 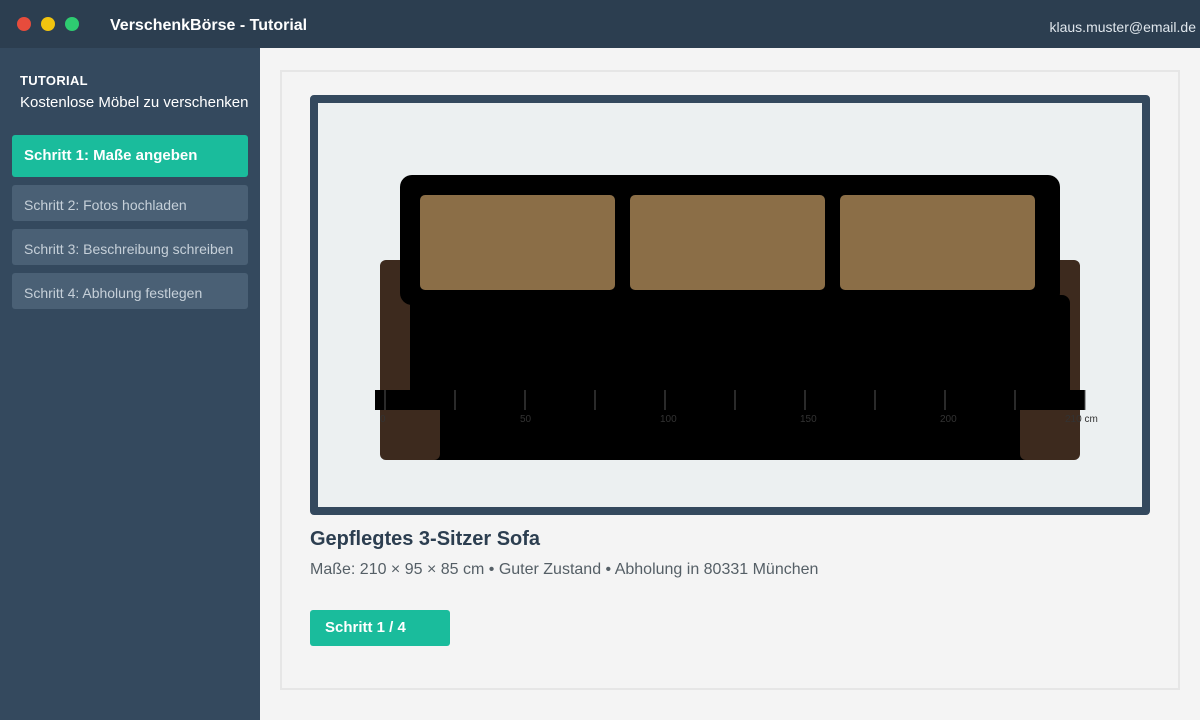 I want to click on ruler-label: 210 cm, so click(x=1081, y=419).